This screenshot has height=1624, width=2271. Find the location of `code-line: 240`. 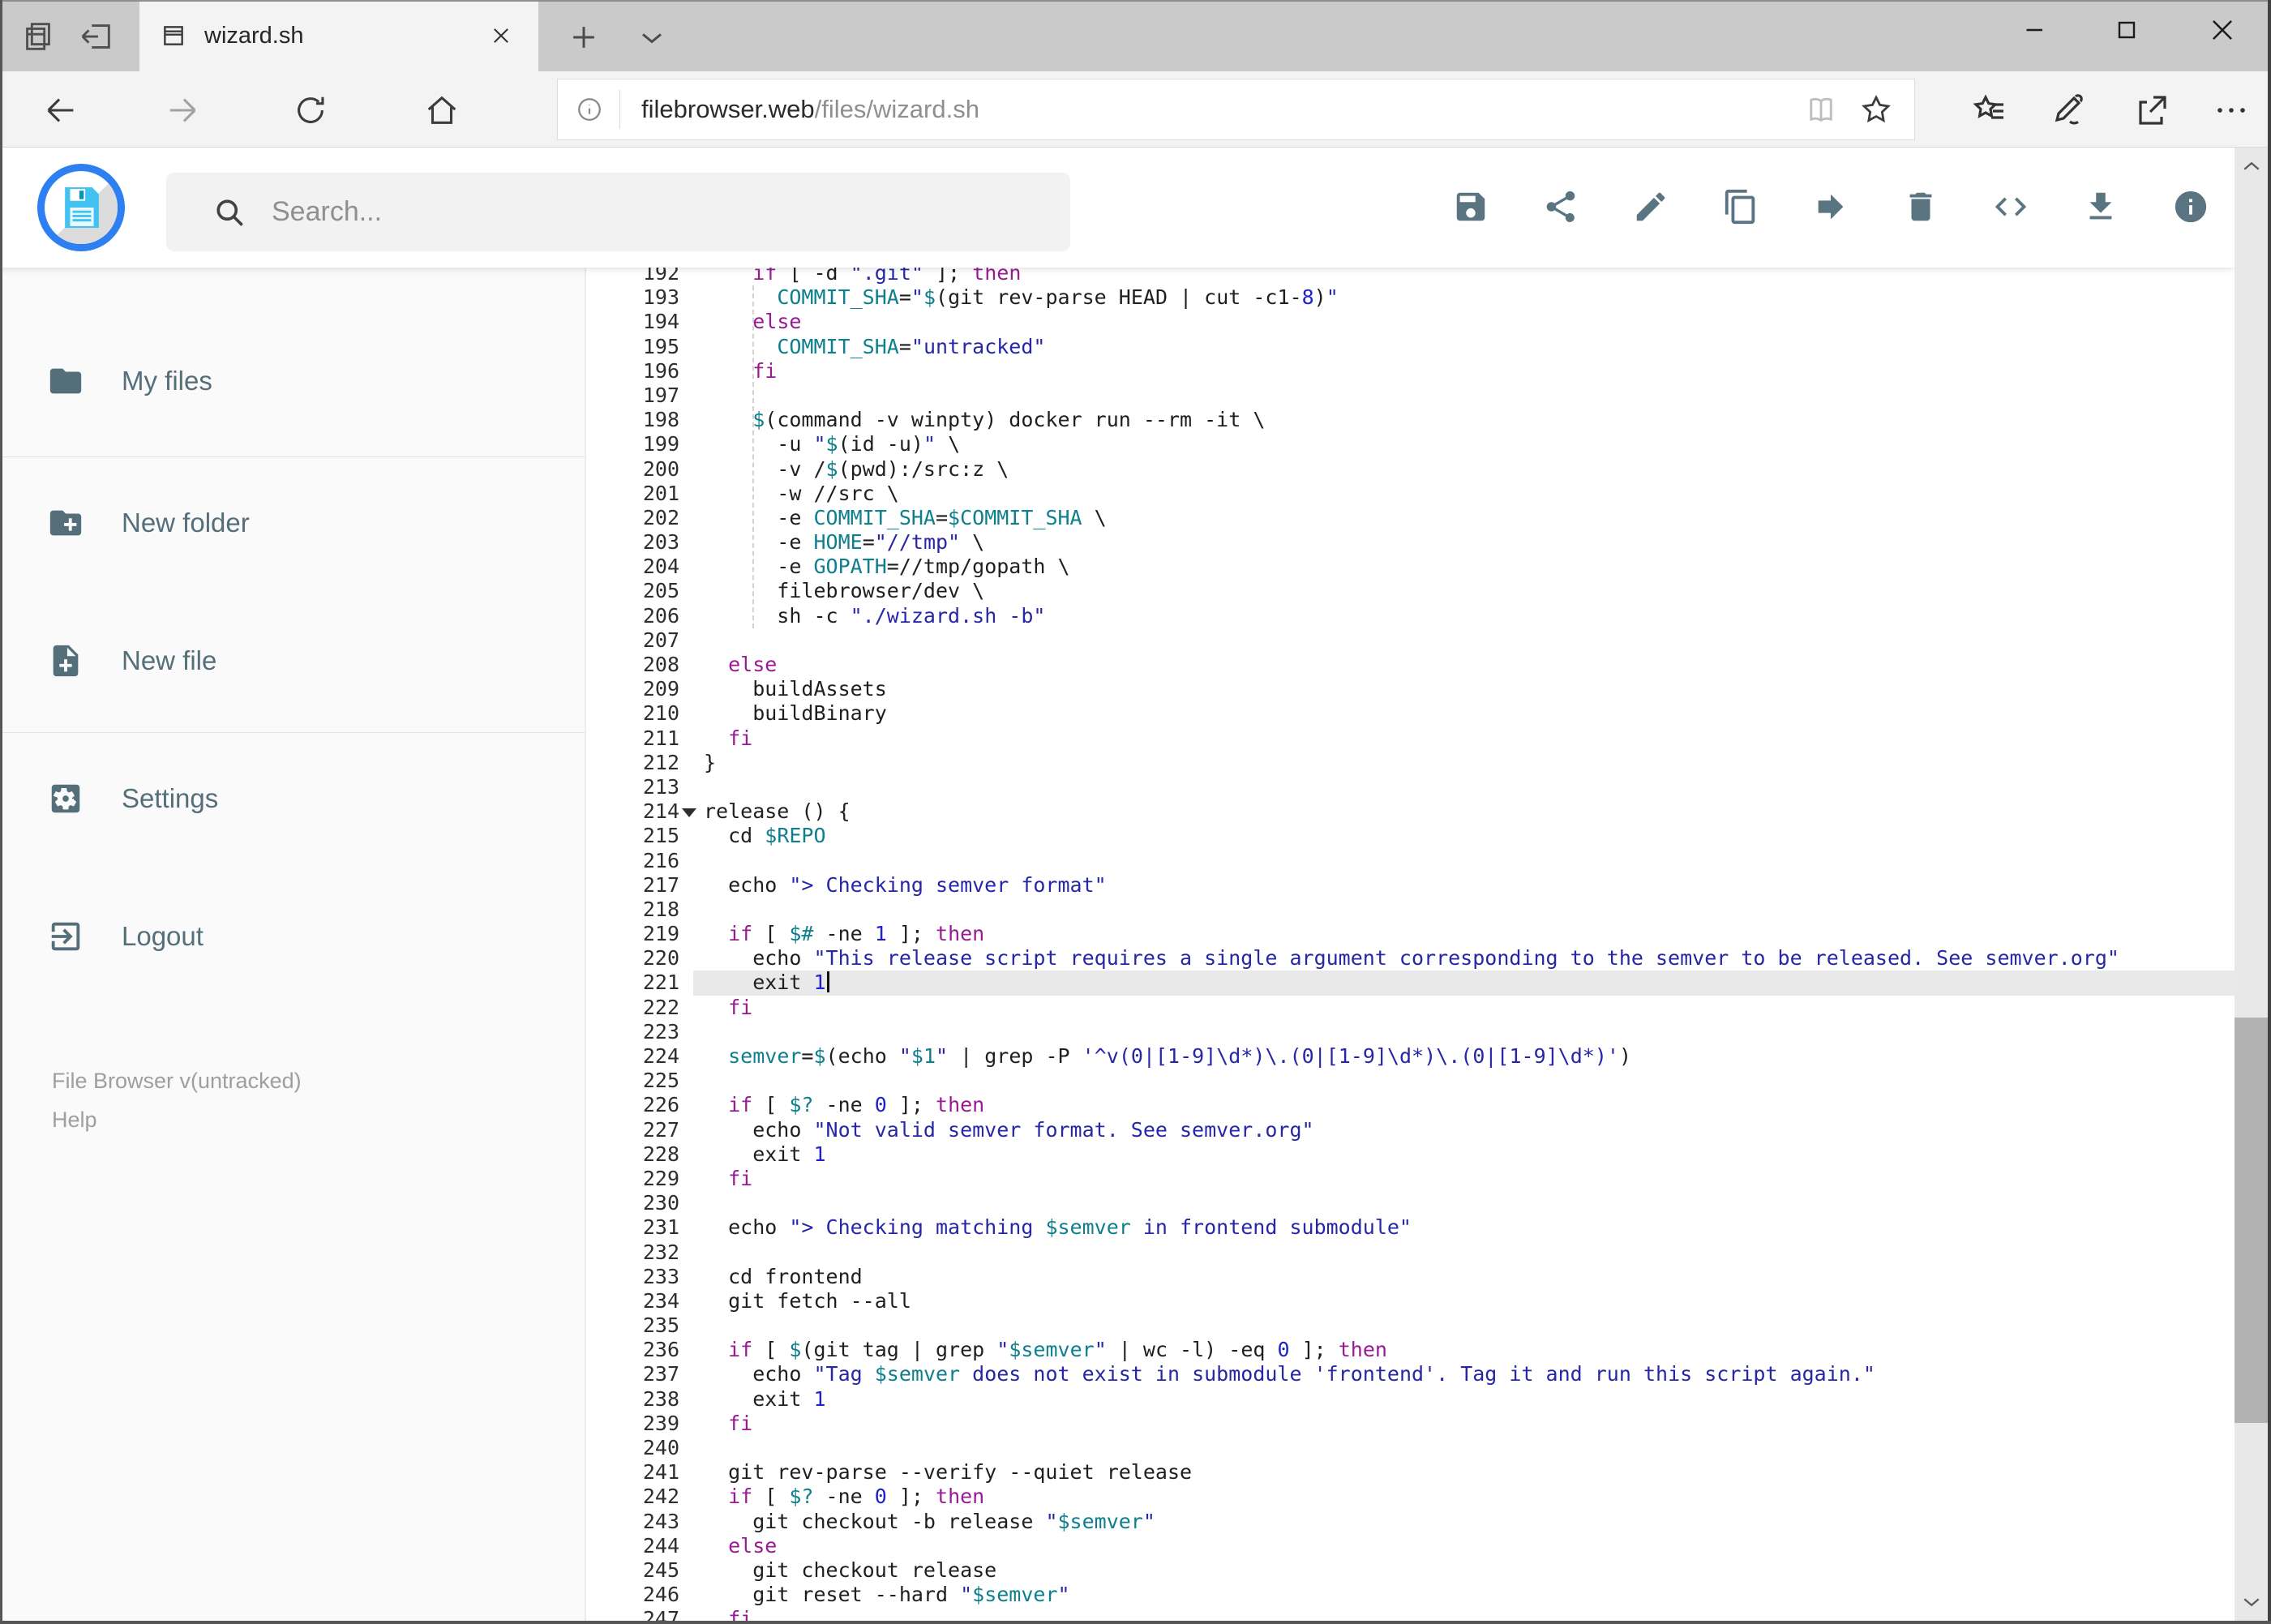

code-line: 240 is located at coordinates (1412, 1448).